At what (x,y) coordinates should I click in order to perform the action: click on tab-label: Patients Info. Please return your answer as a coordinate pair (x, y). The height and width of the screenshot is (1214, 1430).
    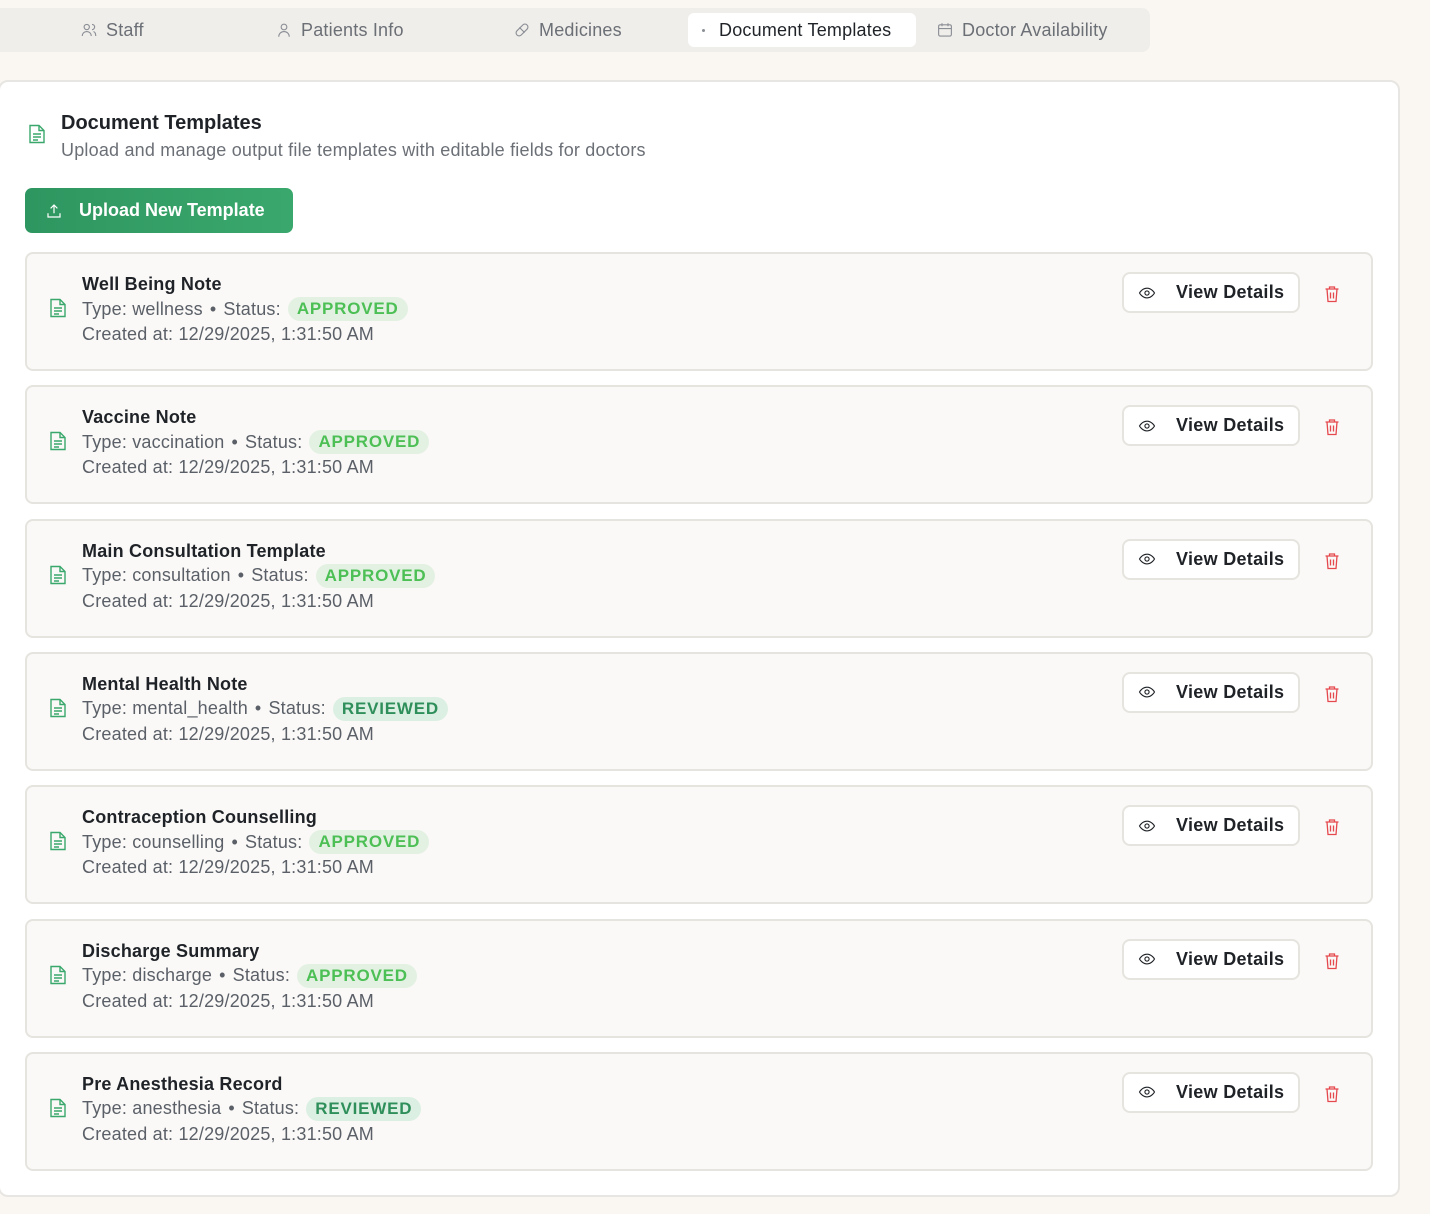
    Looking at the image, I should click on (352, 29).